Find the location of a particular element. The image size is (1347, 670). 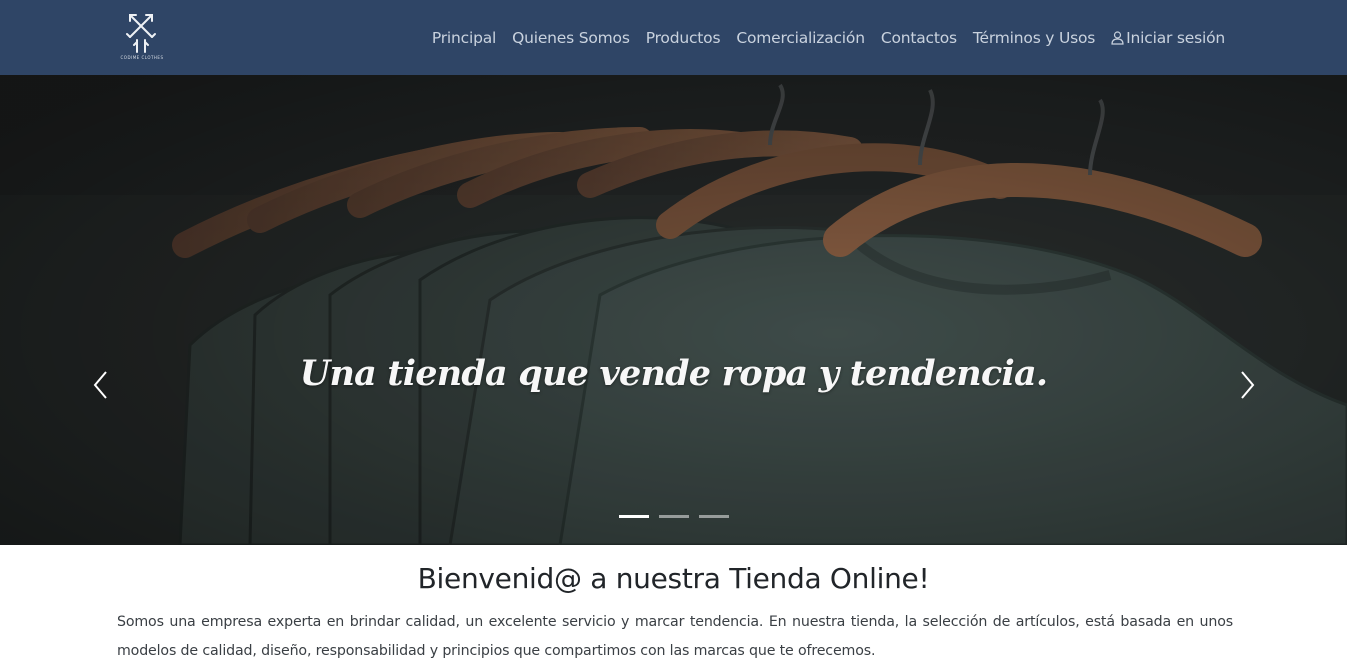

login-label: Iniciar sesión is located at coordinates (1175, 38).